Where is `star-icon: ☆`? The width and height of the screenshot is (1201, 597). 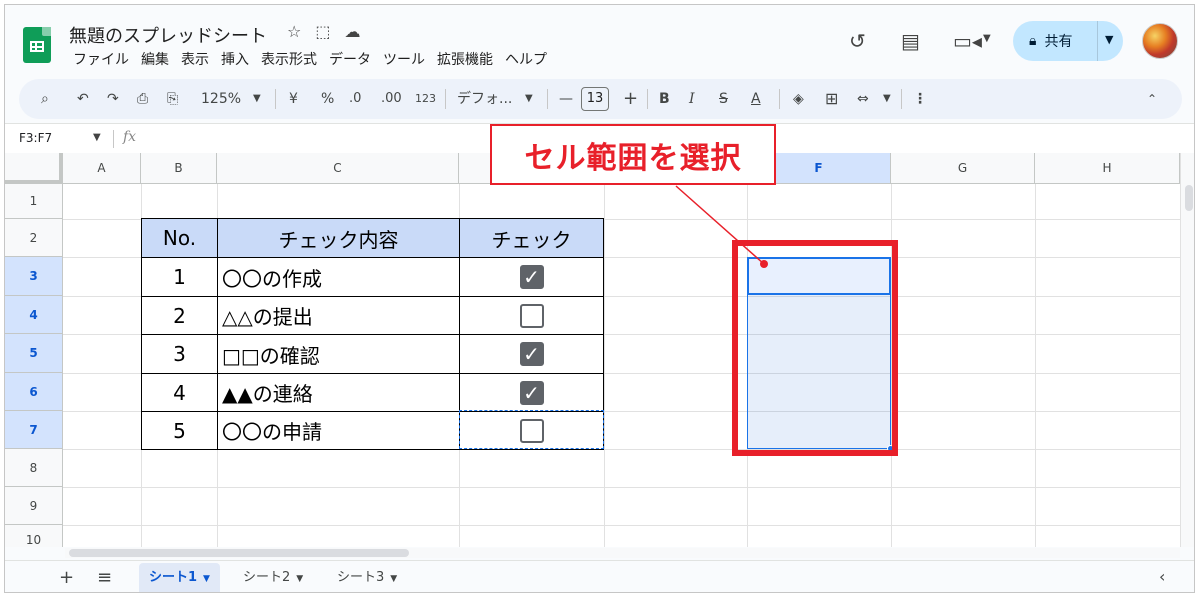 star-icon: ☆ is located at coordinates (294, 31).